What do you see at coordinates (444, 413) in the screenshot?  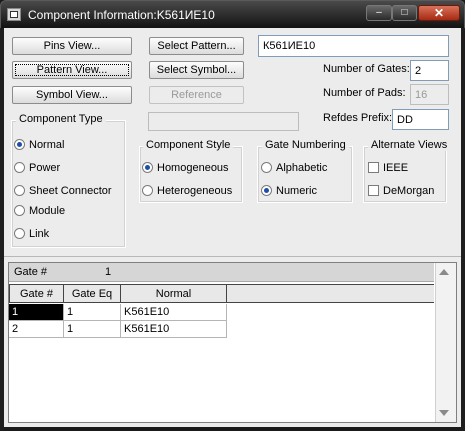 I see `scroll-down-arrow-icon` at bounding box center [444, 413].